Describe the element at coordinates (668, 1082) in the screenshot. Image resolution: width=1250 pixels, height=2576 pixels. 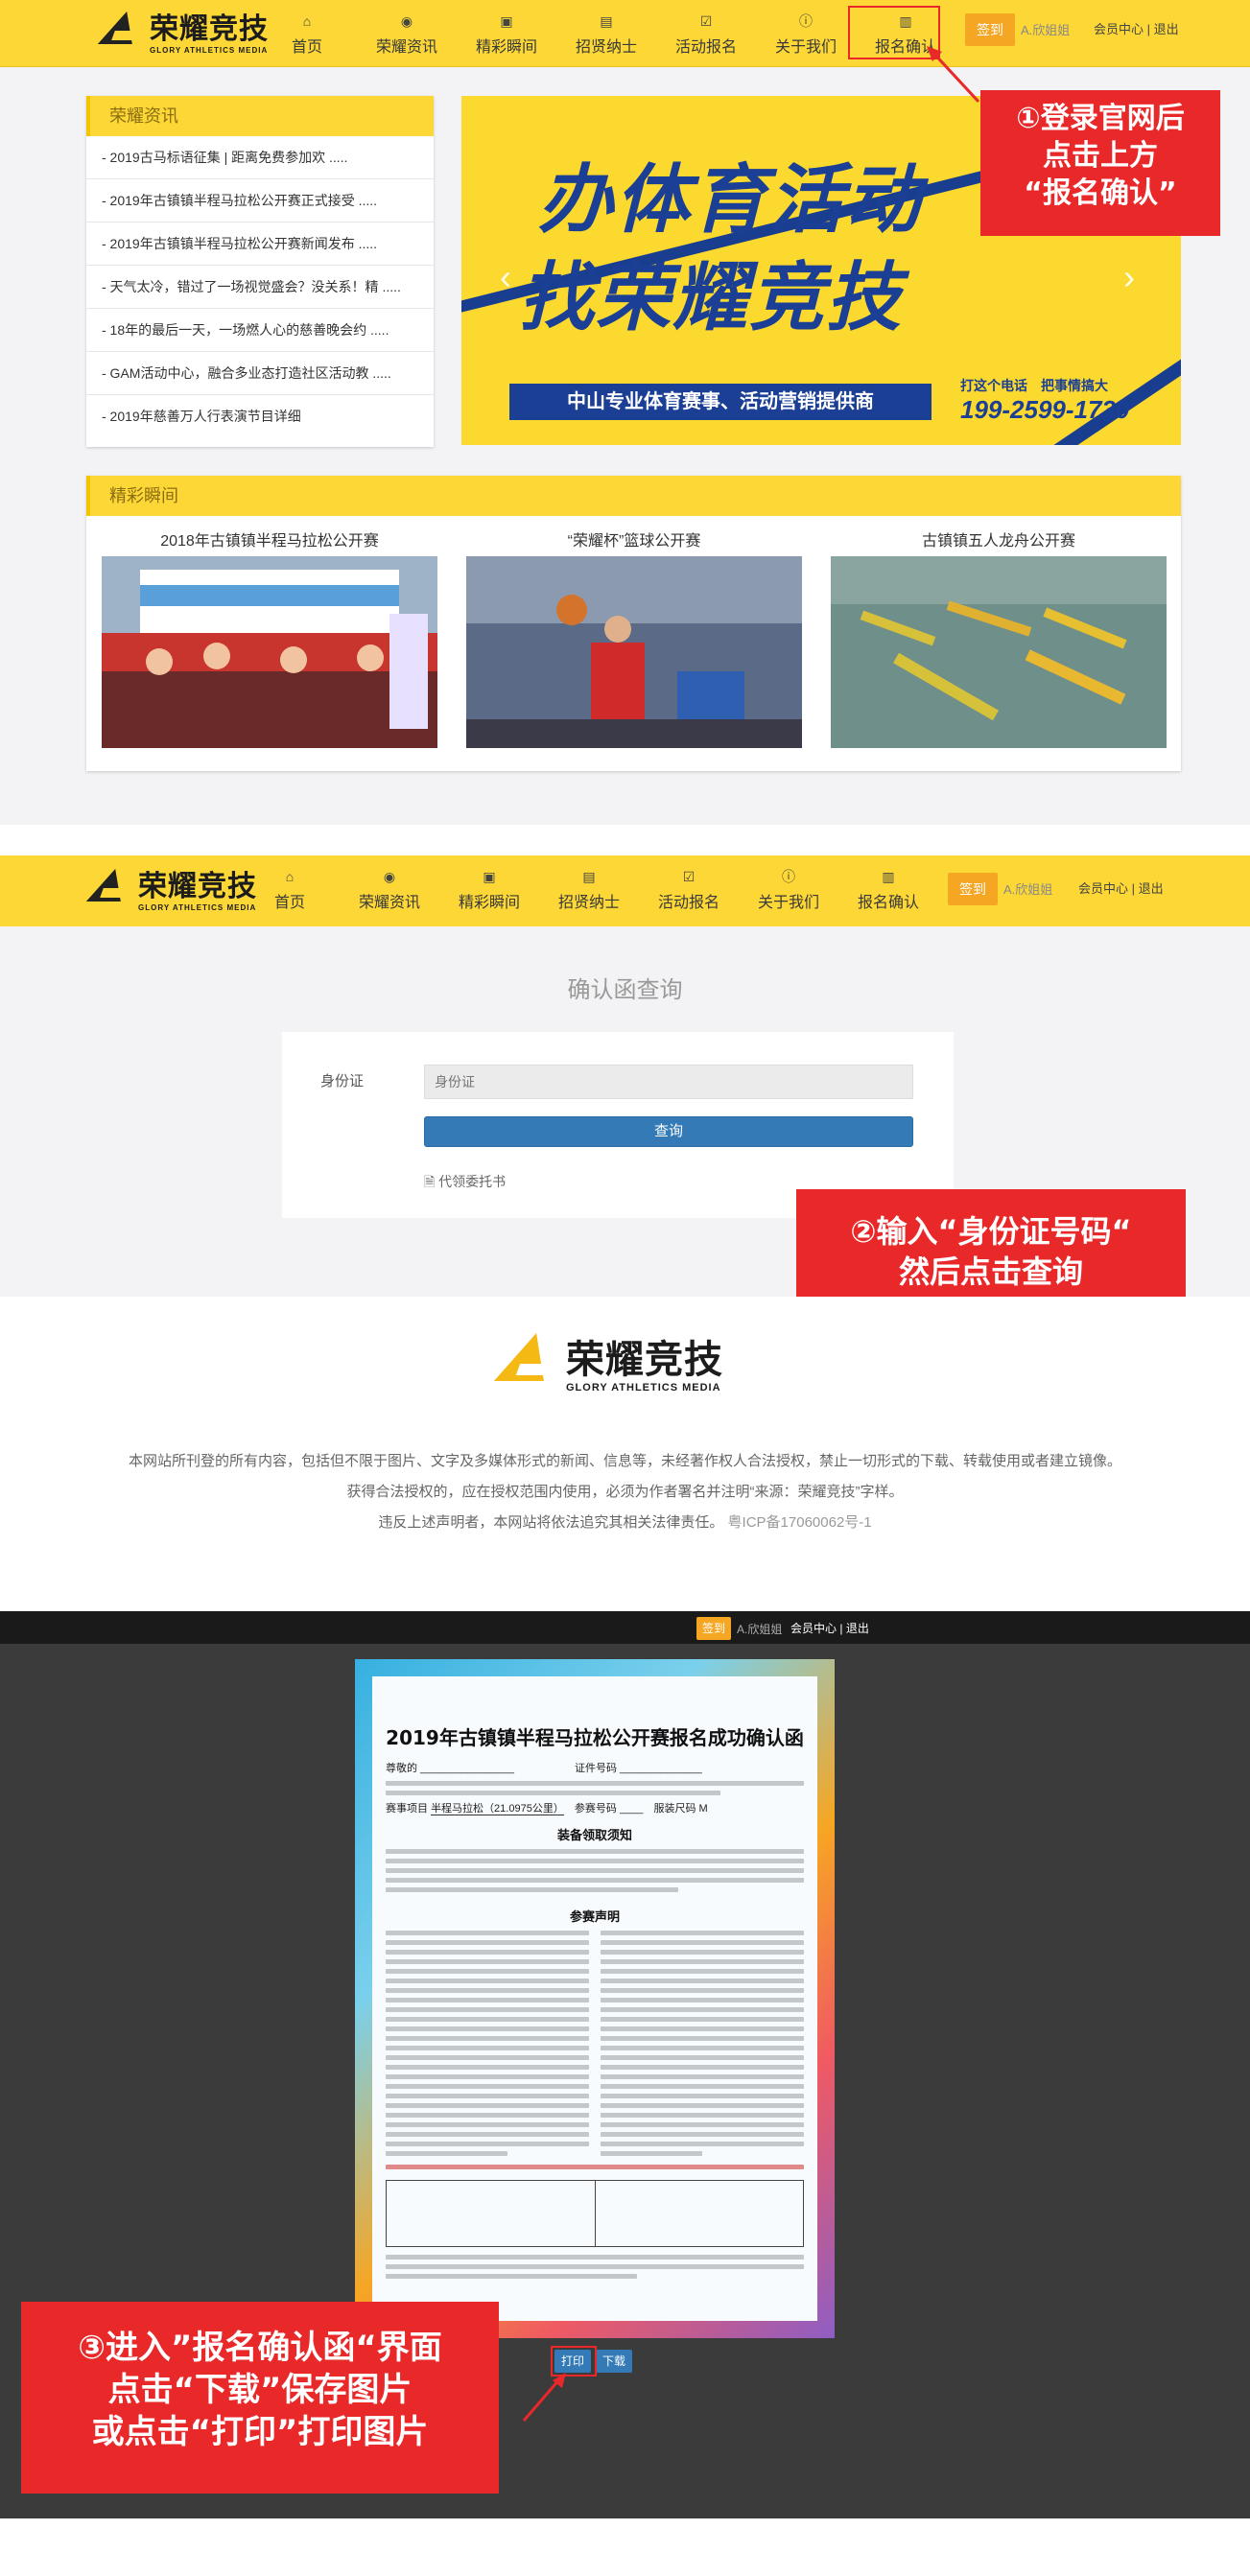
I see `id-number-input` at that location.